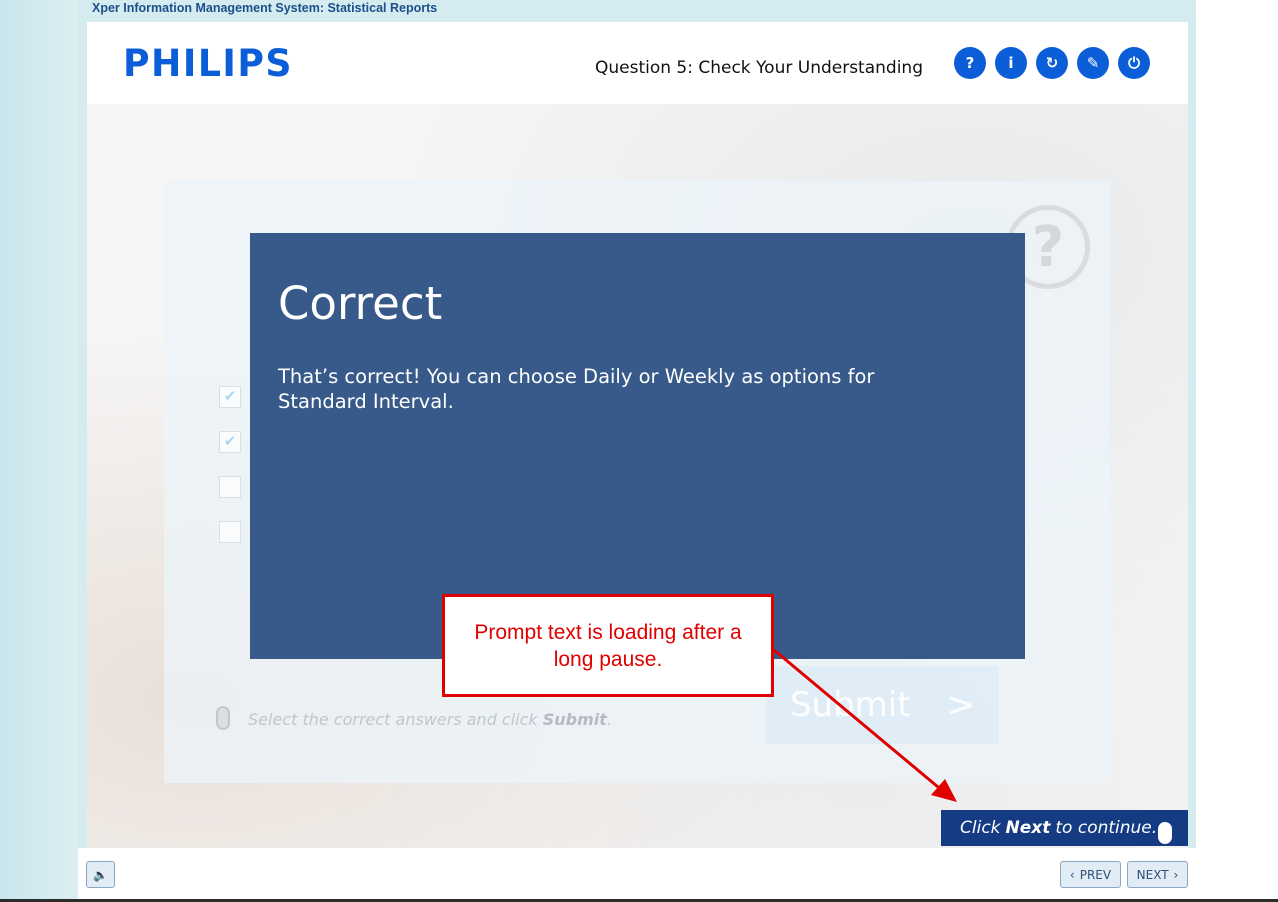 The image size is (1278, 902). Describe the element at coordinates (1072, 874) in the screenshot. I see `chevron-left-icon: ‹` at that location.